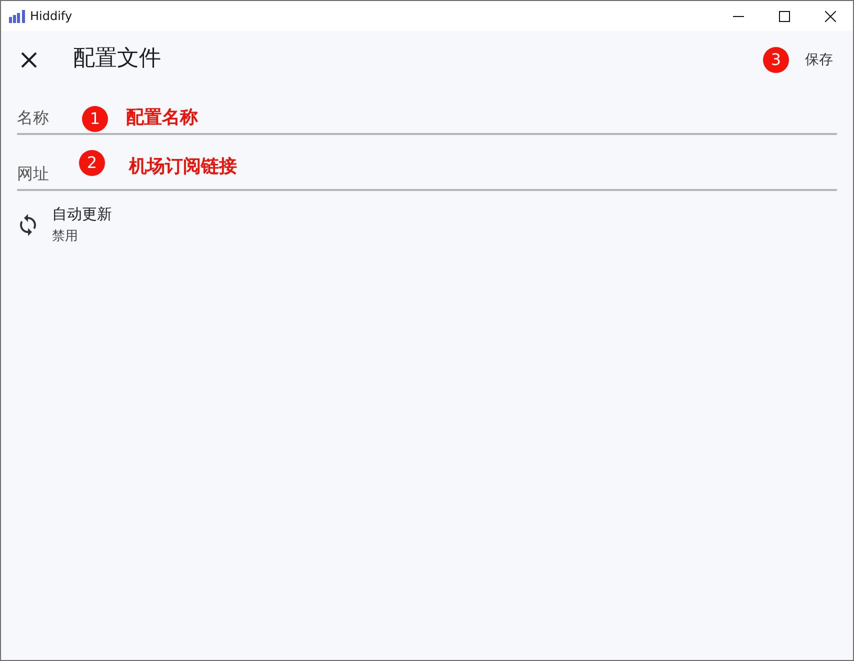 The width and height of the screenshot is (854, 661). Describe the element at coordinates (17, 16) in the screenshot. I see `app-logo-icon` at that location.